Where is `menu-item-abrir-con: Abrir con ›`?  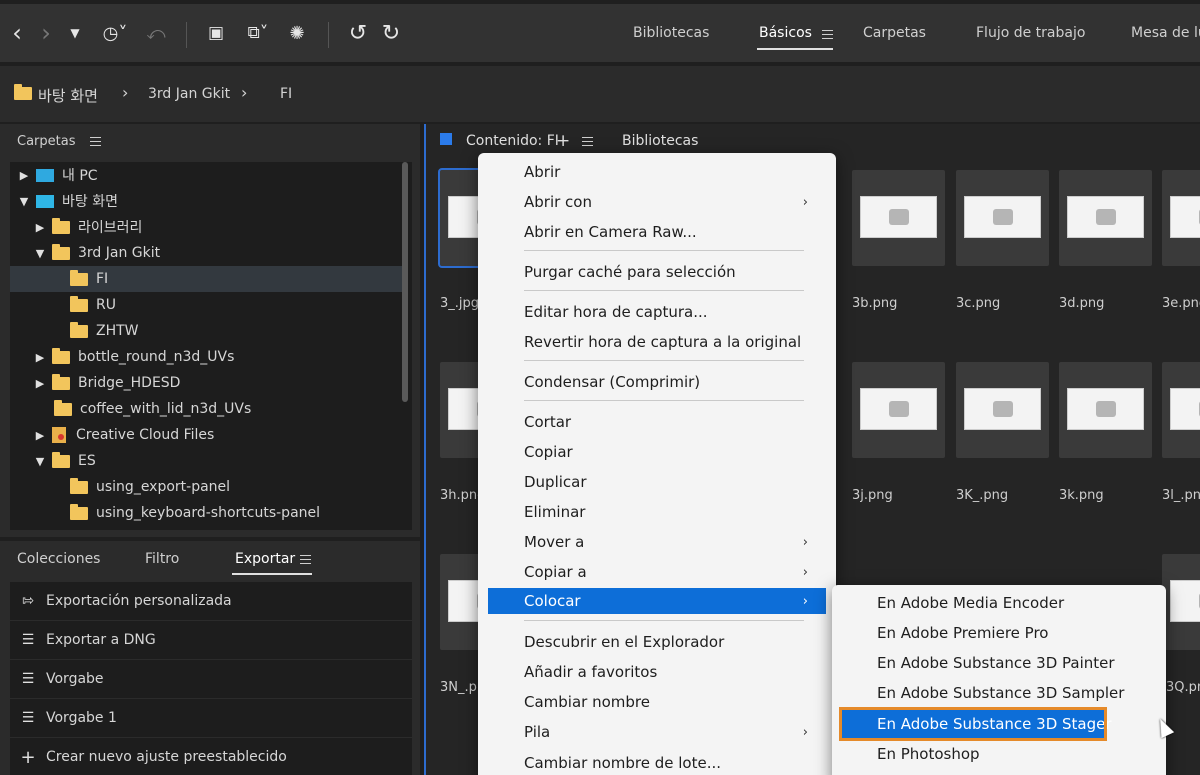 menu-item-abrir-con: Abrir con › is located at coordinates (657, 202).